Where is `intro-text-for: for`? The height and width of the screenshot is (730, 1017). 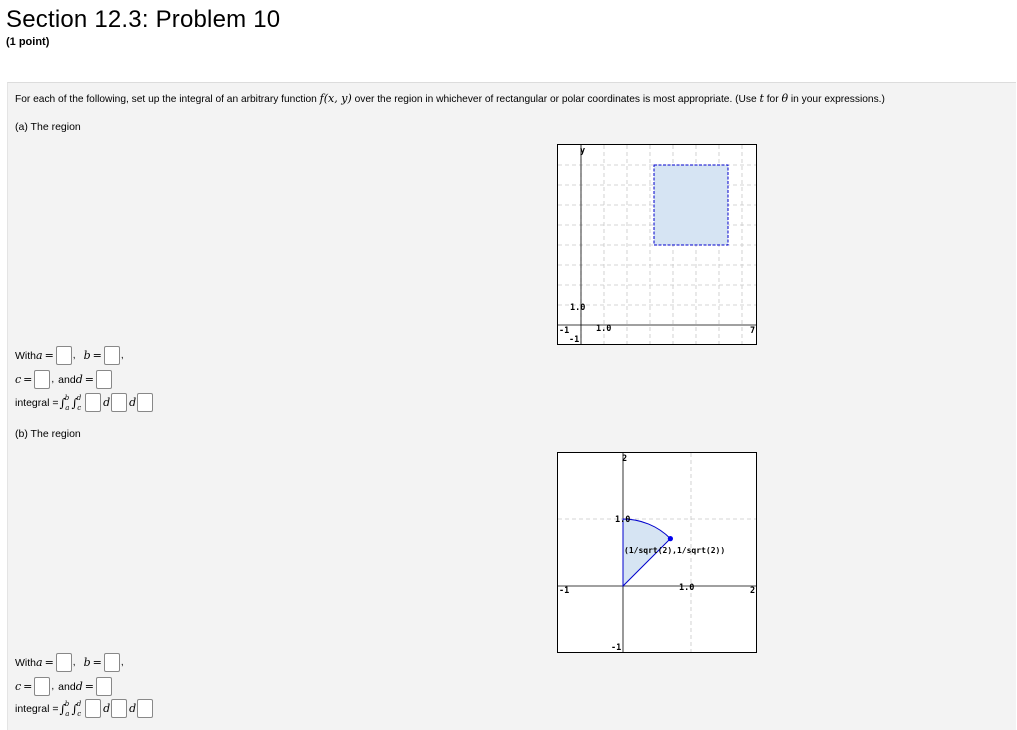
intro-text-for: for is located at coordinates (772, 99).